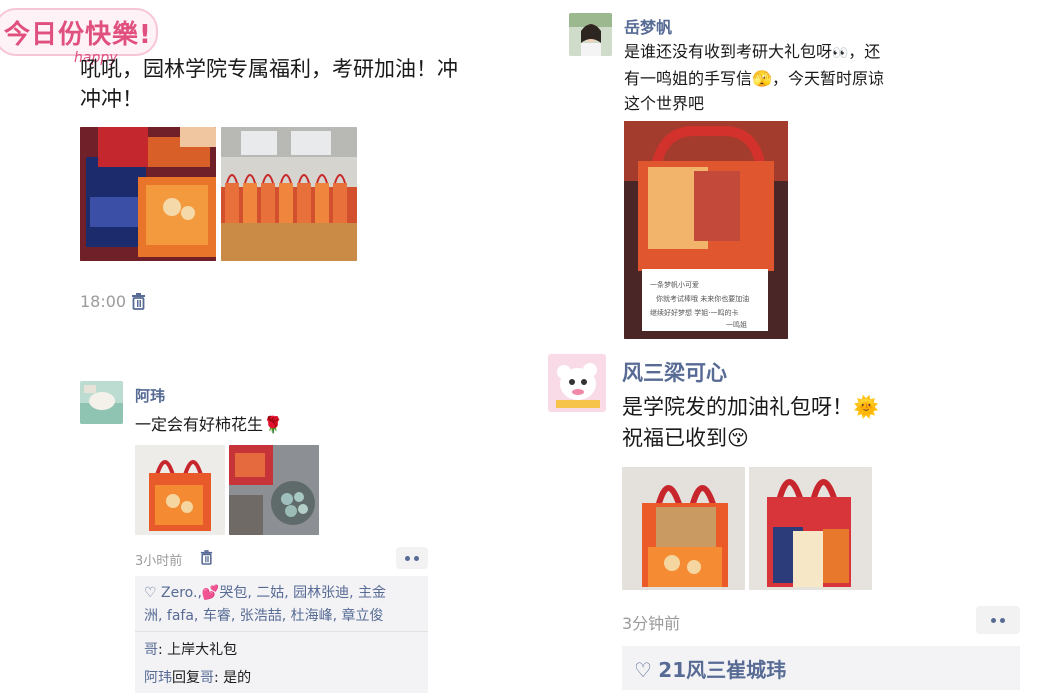 This screenshot has height=693, width=1040. I want to click on post2-comment1: 哥: 上岸大礼包, so click(190, 649).